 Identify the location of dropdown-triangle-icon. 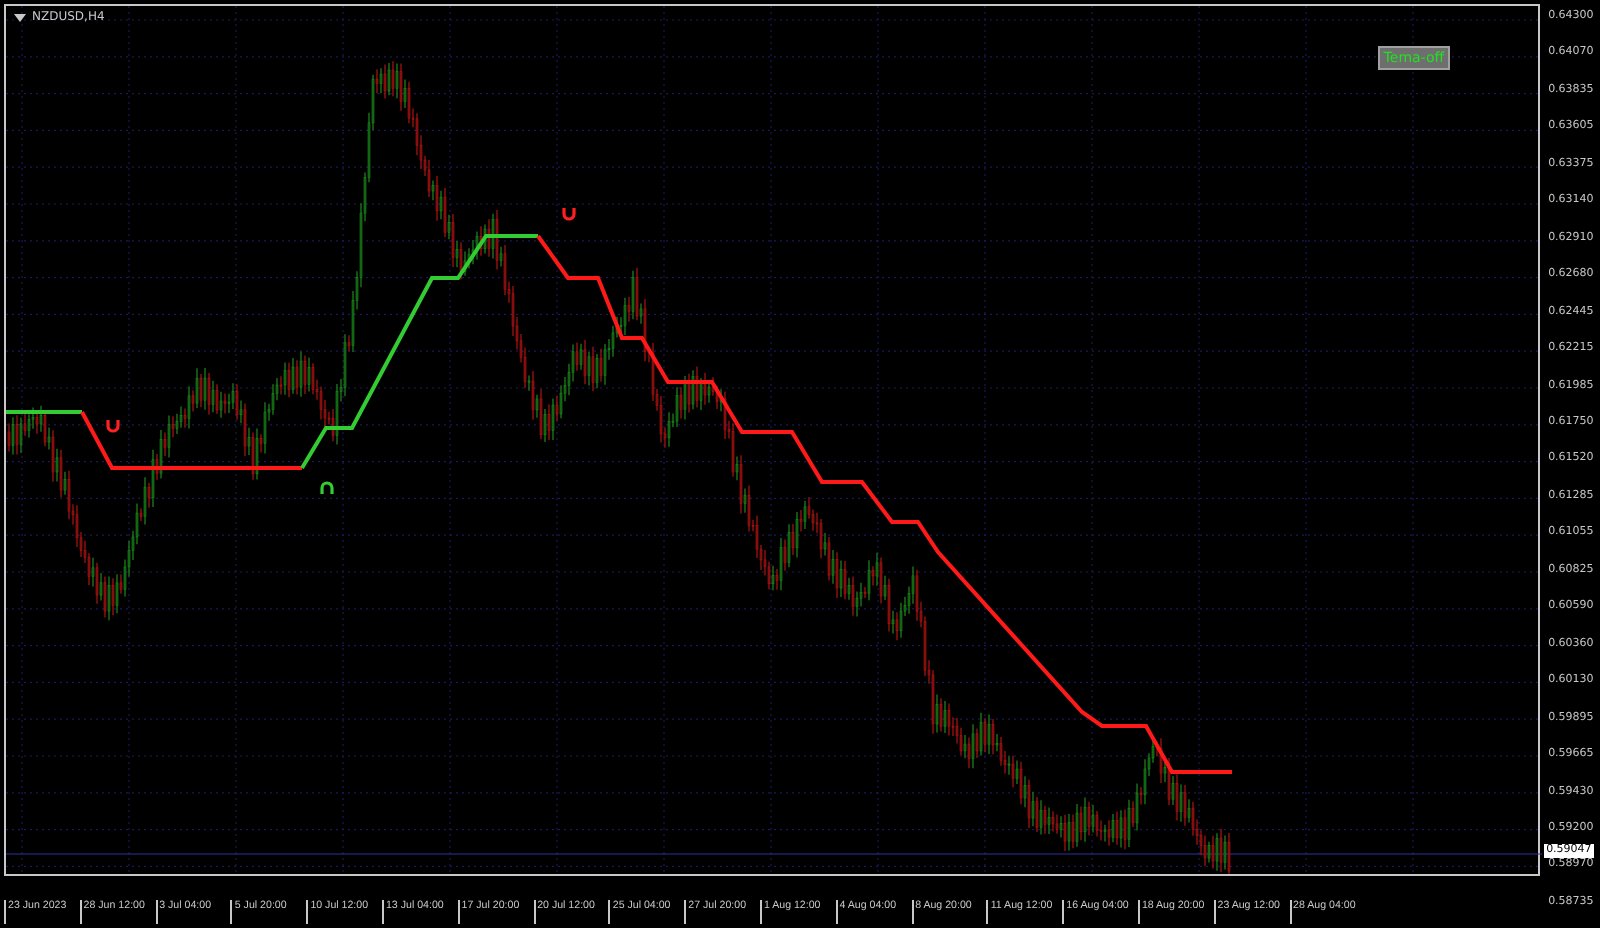
(20, 17).